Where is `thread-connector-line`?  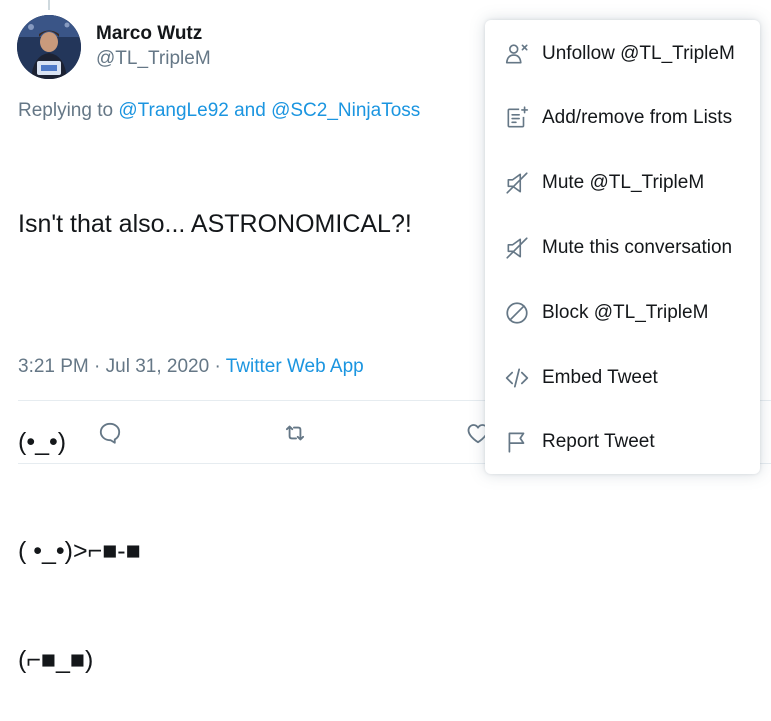 thread-connector-line is located at coordinates (49, 5).